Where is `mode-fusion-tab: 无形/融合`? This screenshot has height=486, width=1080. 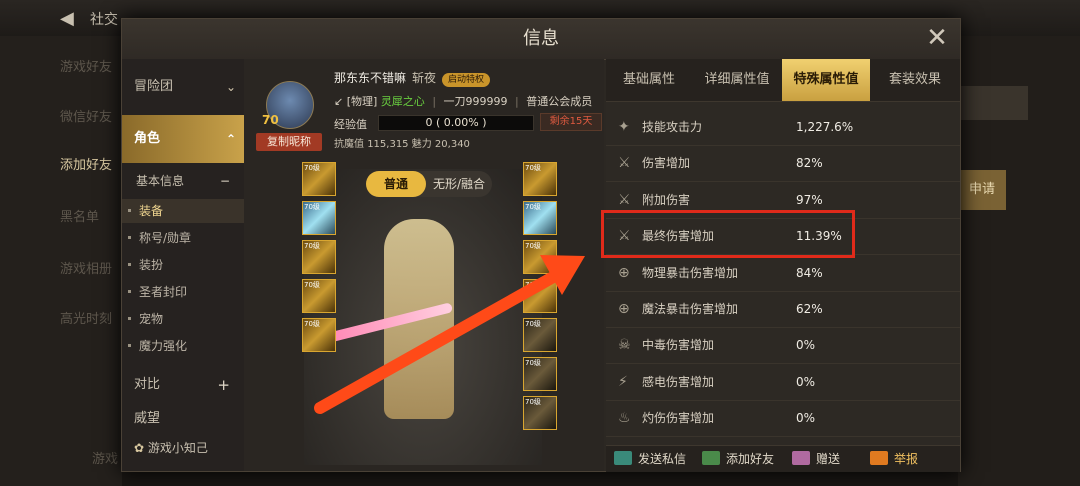
mode-fusion-tab: 无形/融合 is located at coordinates (459, 184).